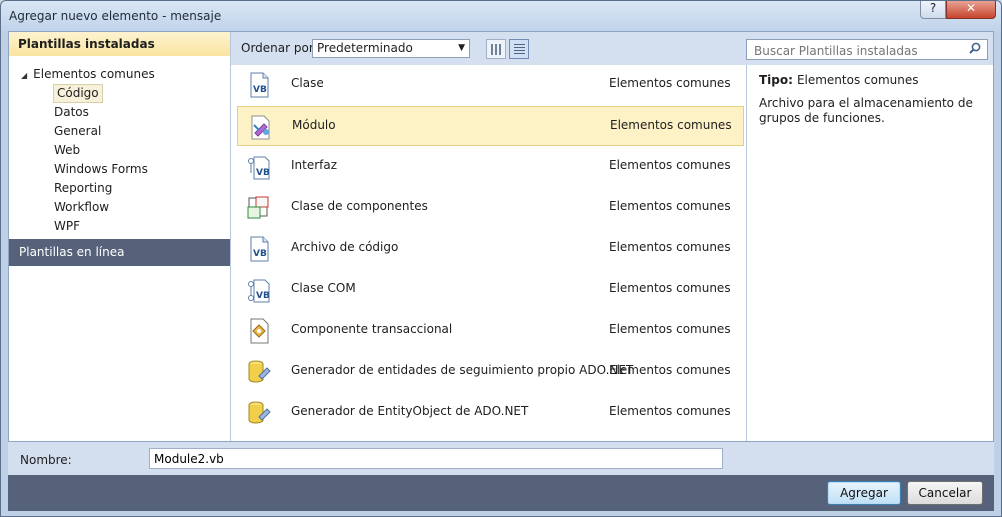 The width and height of the screenshot is (1002, 517). I want to click on component-class-icon, so click(258, 207).